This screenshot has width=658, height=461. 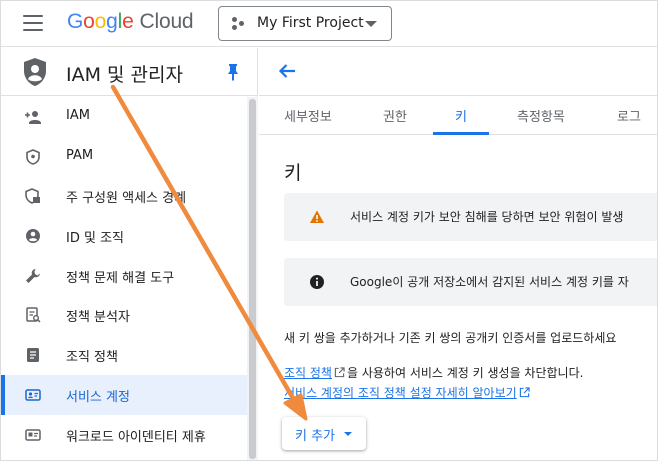 What do you see at coordinates (33, 315) in the screenshot?
I see `policy-analyzer-icon` at bounding box center [33, 315].